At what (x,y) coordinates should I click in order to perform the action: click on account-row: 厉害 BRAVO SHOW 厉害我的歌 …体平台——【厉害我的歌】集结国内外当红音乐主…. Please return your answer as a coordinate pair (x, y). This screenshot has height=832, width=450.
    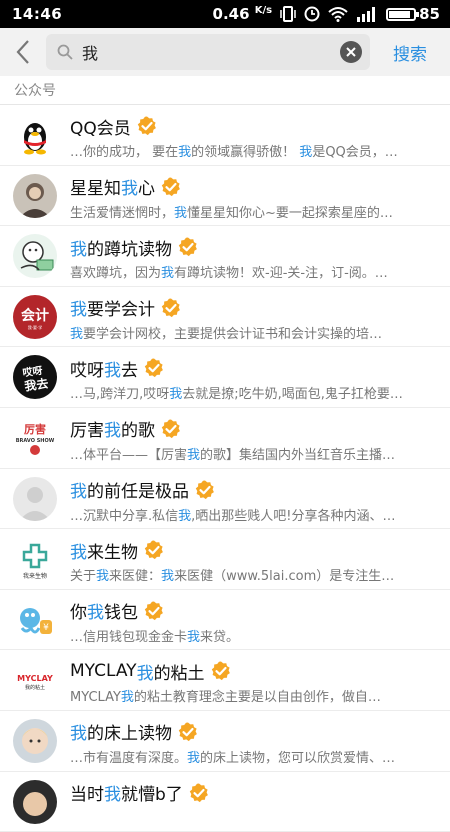
    Looking at the image, I should click on (225, 438).